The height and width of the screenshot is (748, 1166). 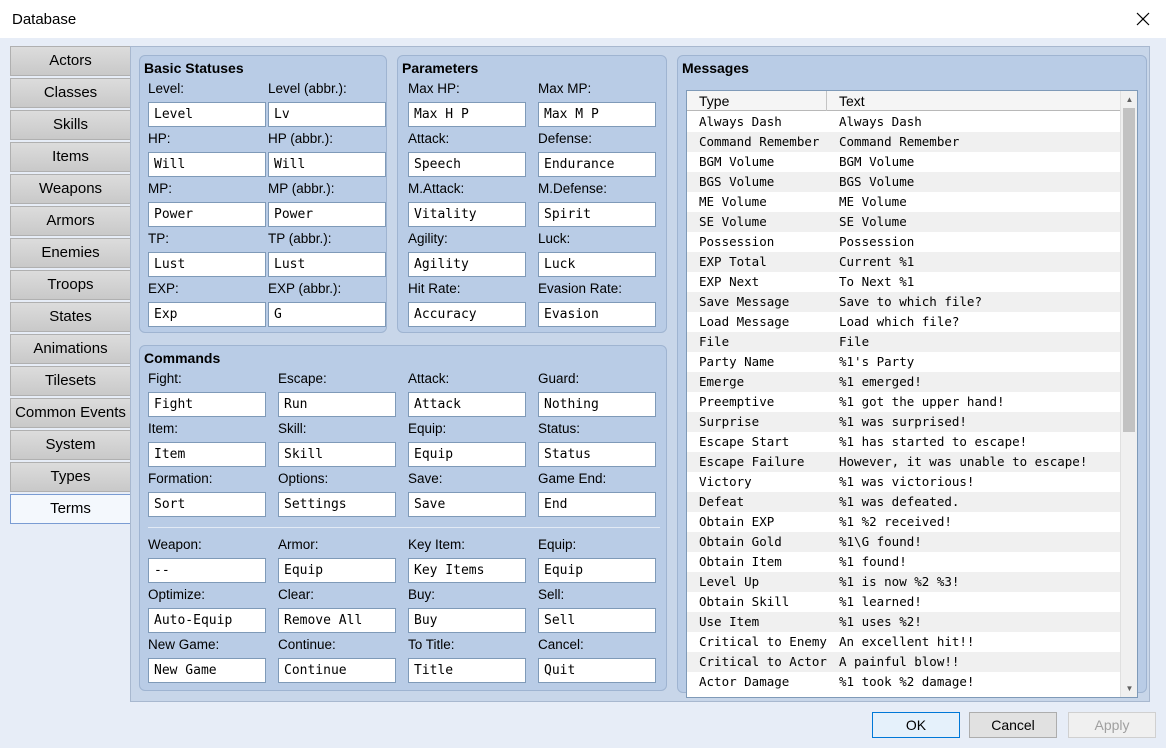 What do you see at coordinates (904, 642) in the screenshot?
I see `table-row: Critical to Enemy An excellent hit!!` at bounding box center [904, 642].